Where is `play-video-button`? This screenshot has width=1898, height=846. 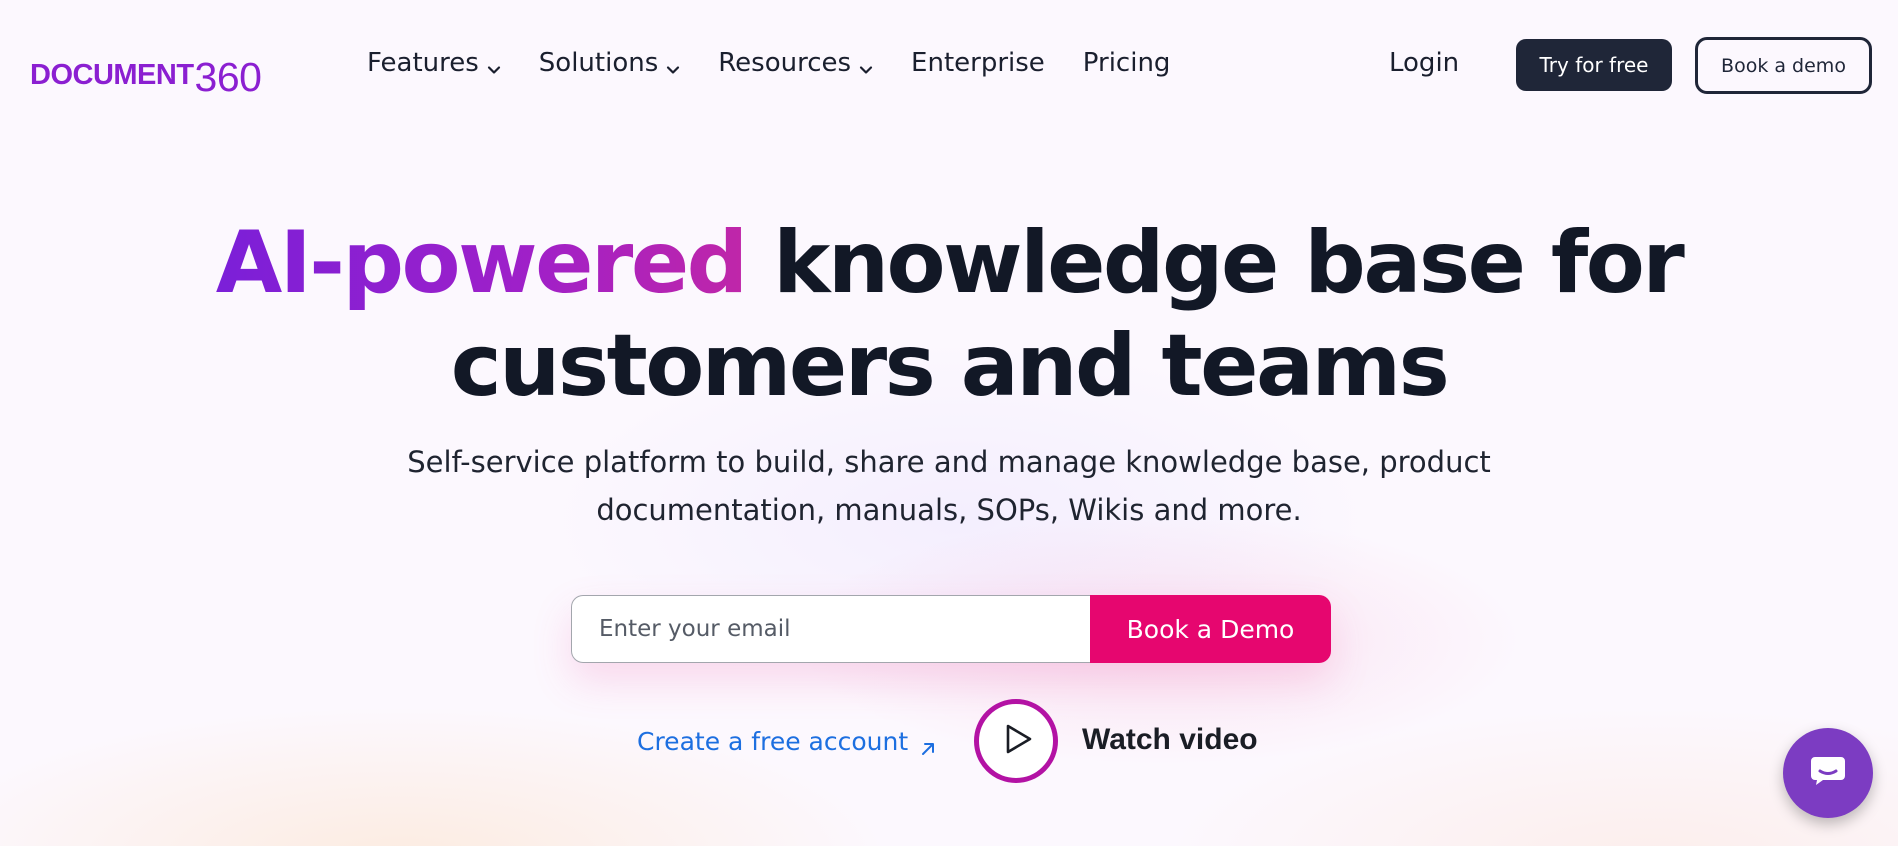
play-video-button is located at coordinates (1016, 741).